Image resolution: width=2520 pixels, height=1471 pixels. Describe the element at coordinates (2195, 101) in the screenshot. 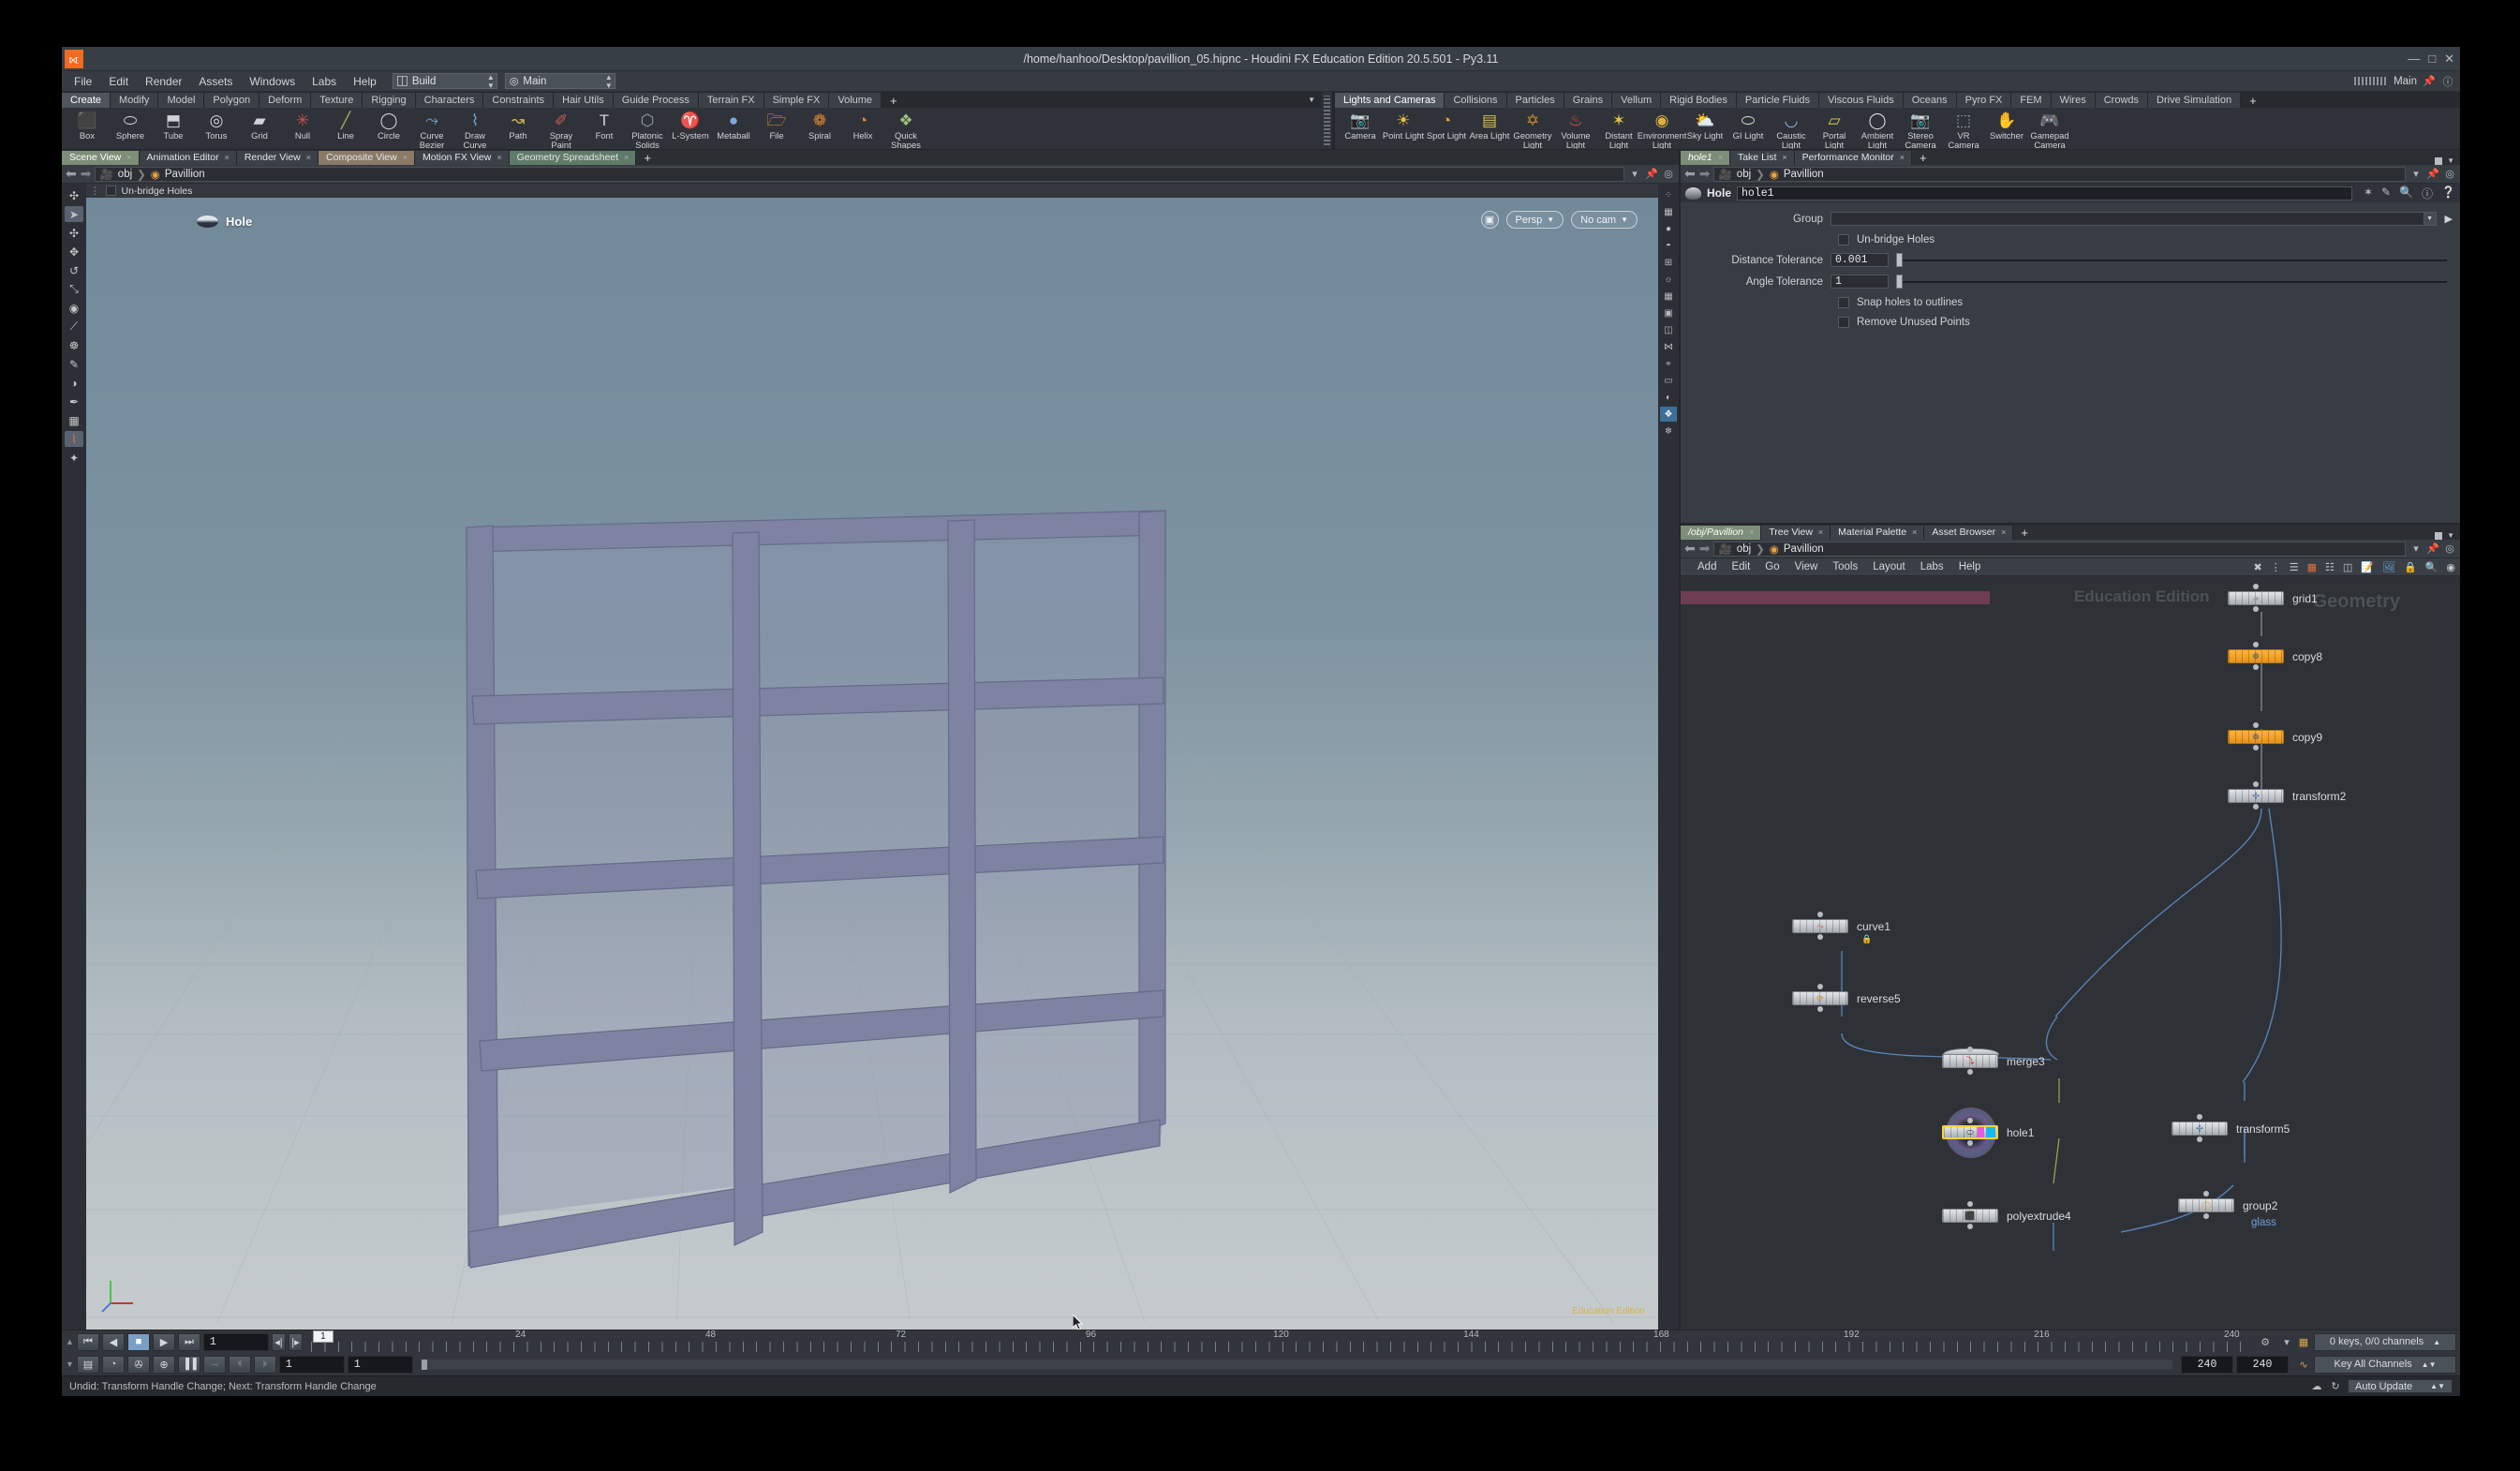

I see `shelf-tab-drive-simulation: Drive Simulation` at that location.